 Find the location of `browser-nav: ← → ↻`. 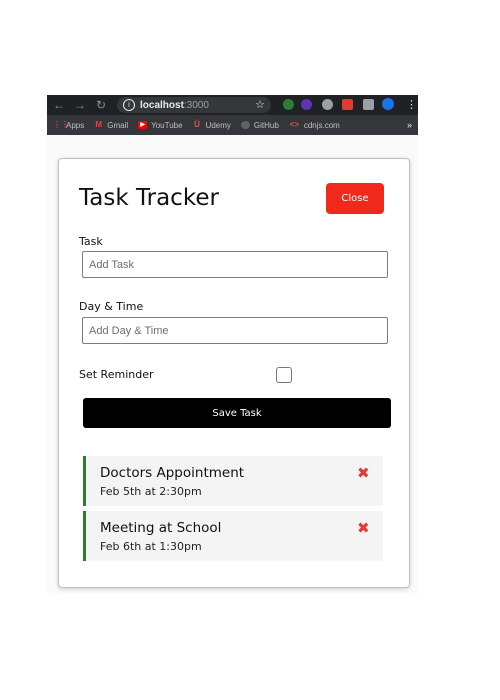

browser-nav: ← → ↻ is located at coordinates (80, 105).